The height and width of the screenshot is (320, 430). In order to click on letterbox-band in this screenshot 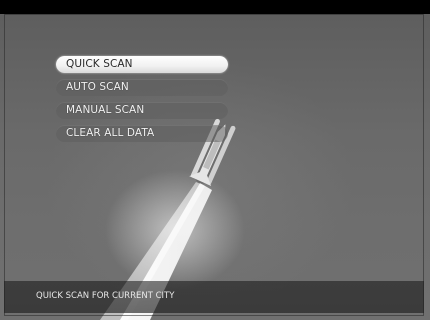, I will do `click(215, 7)`.